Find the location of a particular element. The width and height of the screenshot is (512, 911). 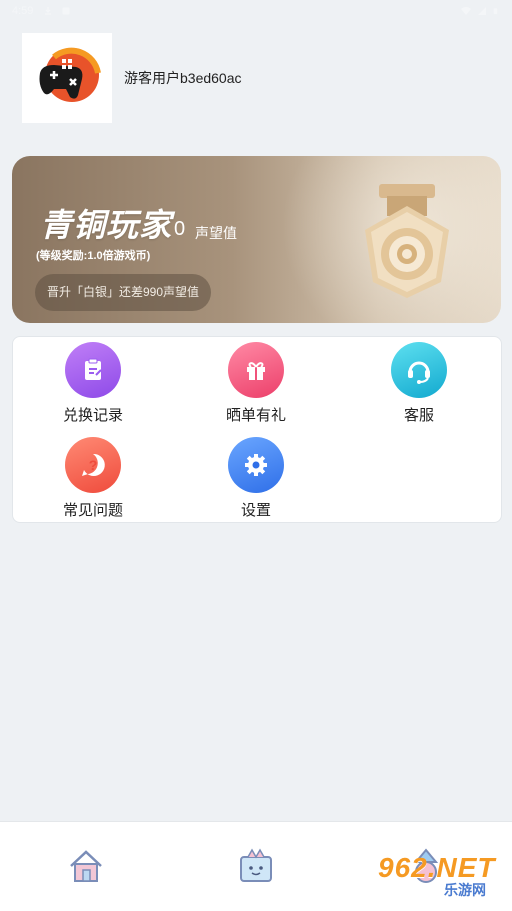

watermark-sub: 乐游网 is located at coordinates (465, 890).